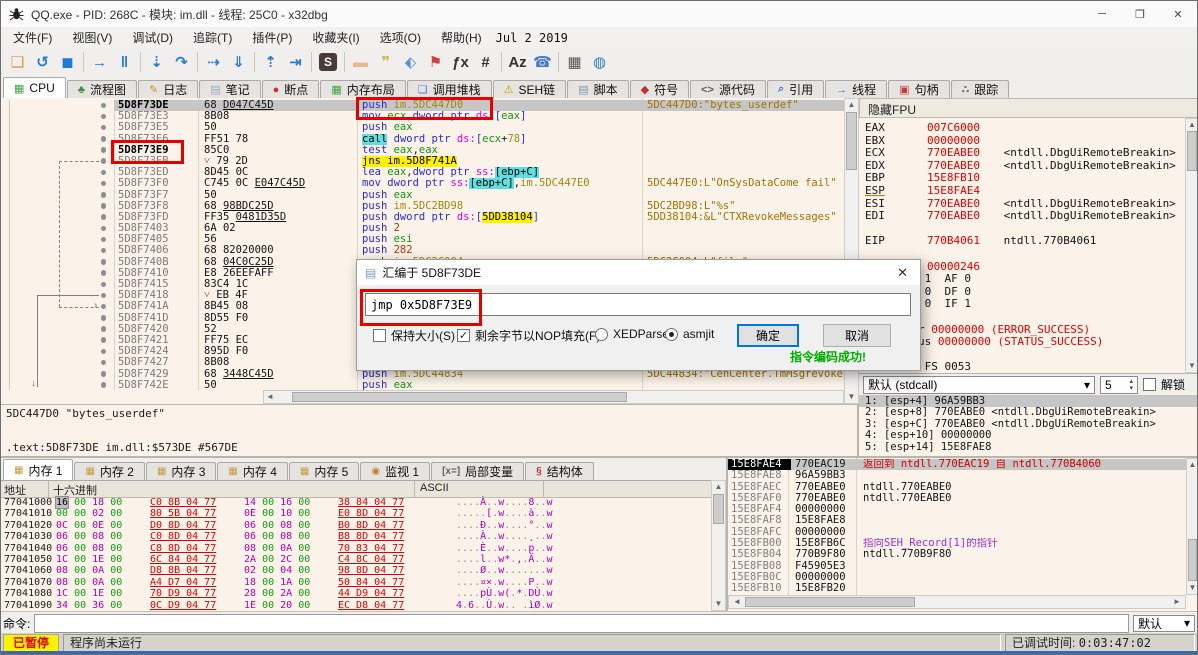 The width and height of the screenshot is (1198, 655). Describe the element at coordinates (38, 469) in the screenshot. I see `tab-dump-1: ▦ 内存 1` at that location.